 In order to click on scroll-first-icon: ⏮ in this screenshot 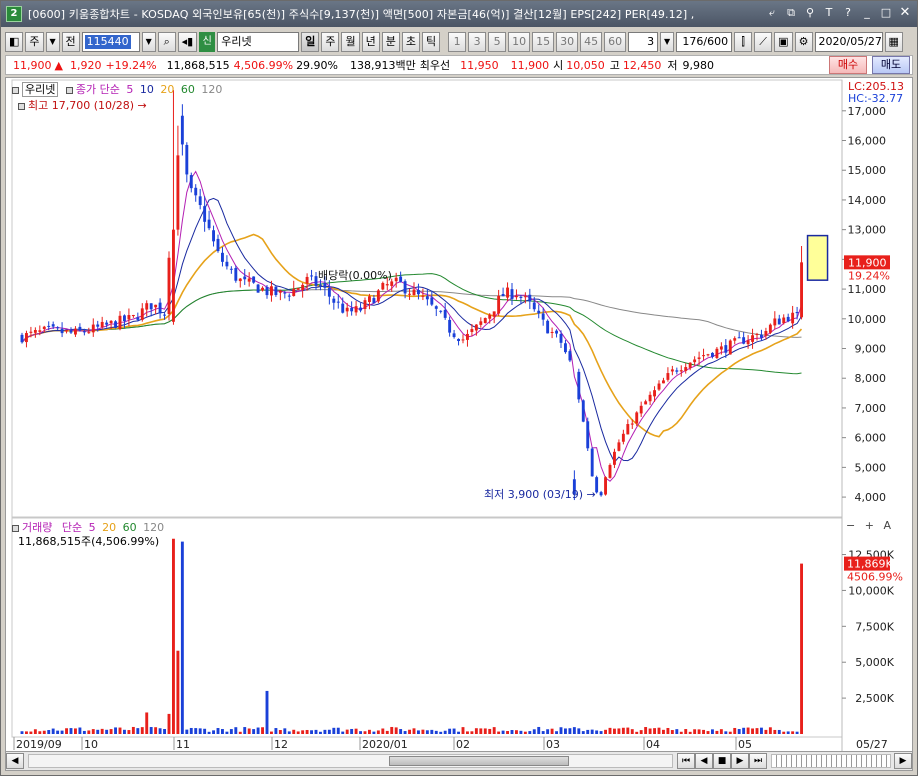, I will do `click(686, 761)`.